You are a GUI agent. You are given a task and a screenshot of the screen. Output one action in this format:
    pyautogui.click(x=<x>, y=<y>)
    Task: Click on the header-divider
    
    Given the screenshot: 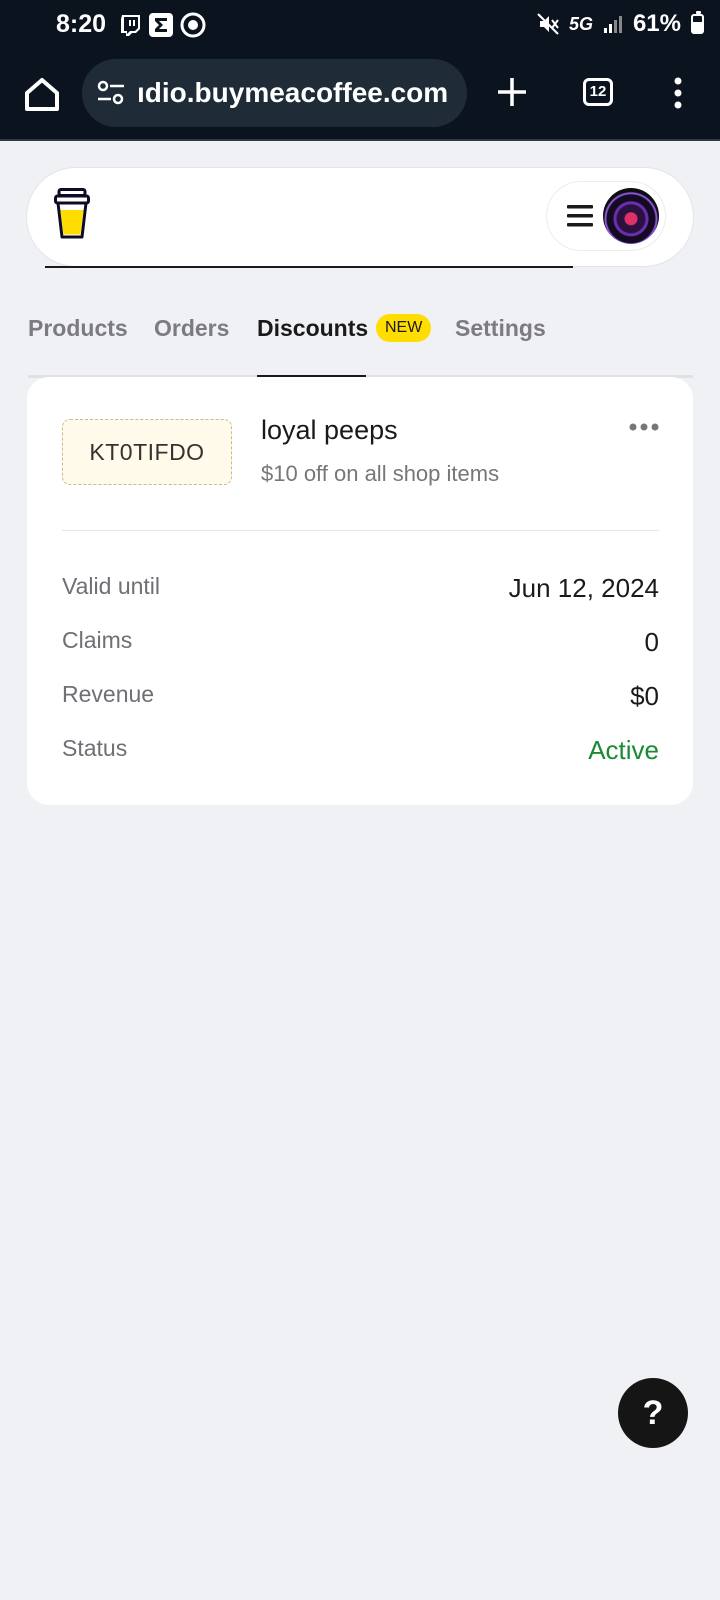 What is the action you would take?
    pyautogui.click(x=309, y=267)
    